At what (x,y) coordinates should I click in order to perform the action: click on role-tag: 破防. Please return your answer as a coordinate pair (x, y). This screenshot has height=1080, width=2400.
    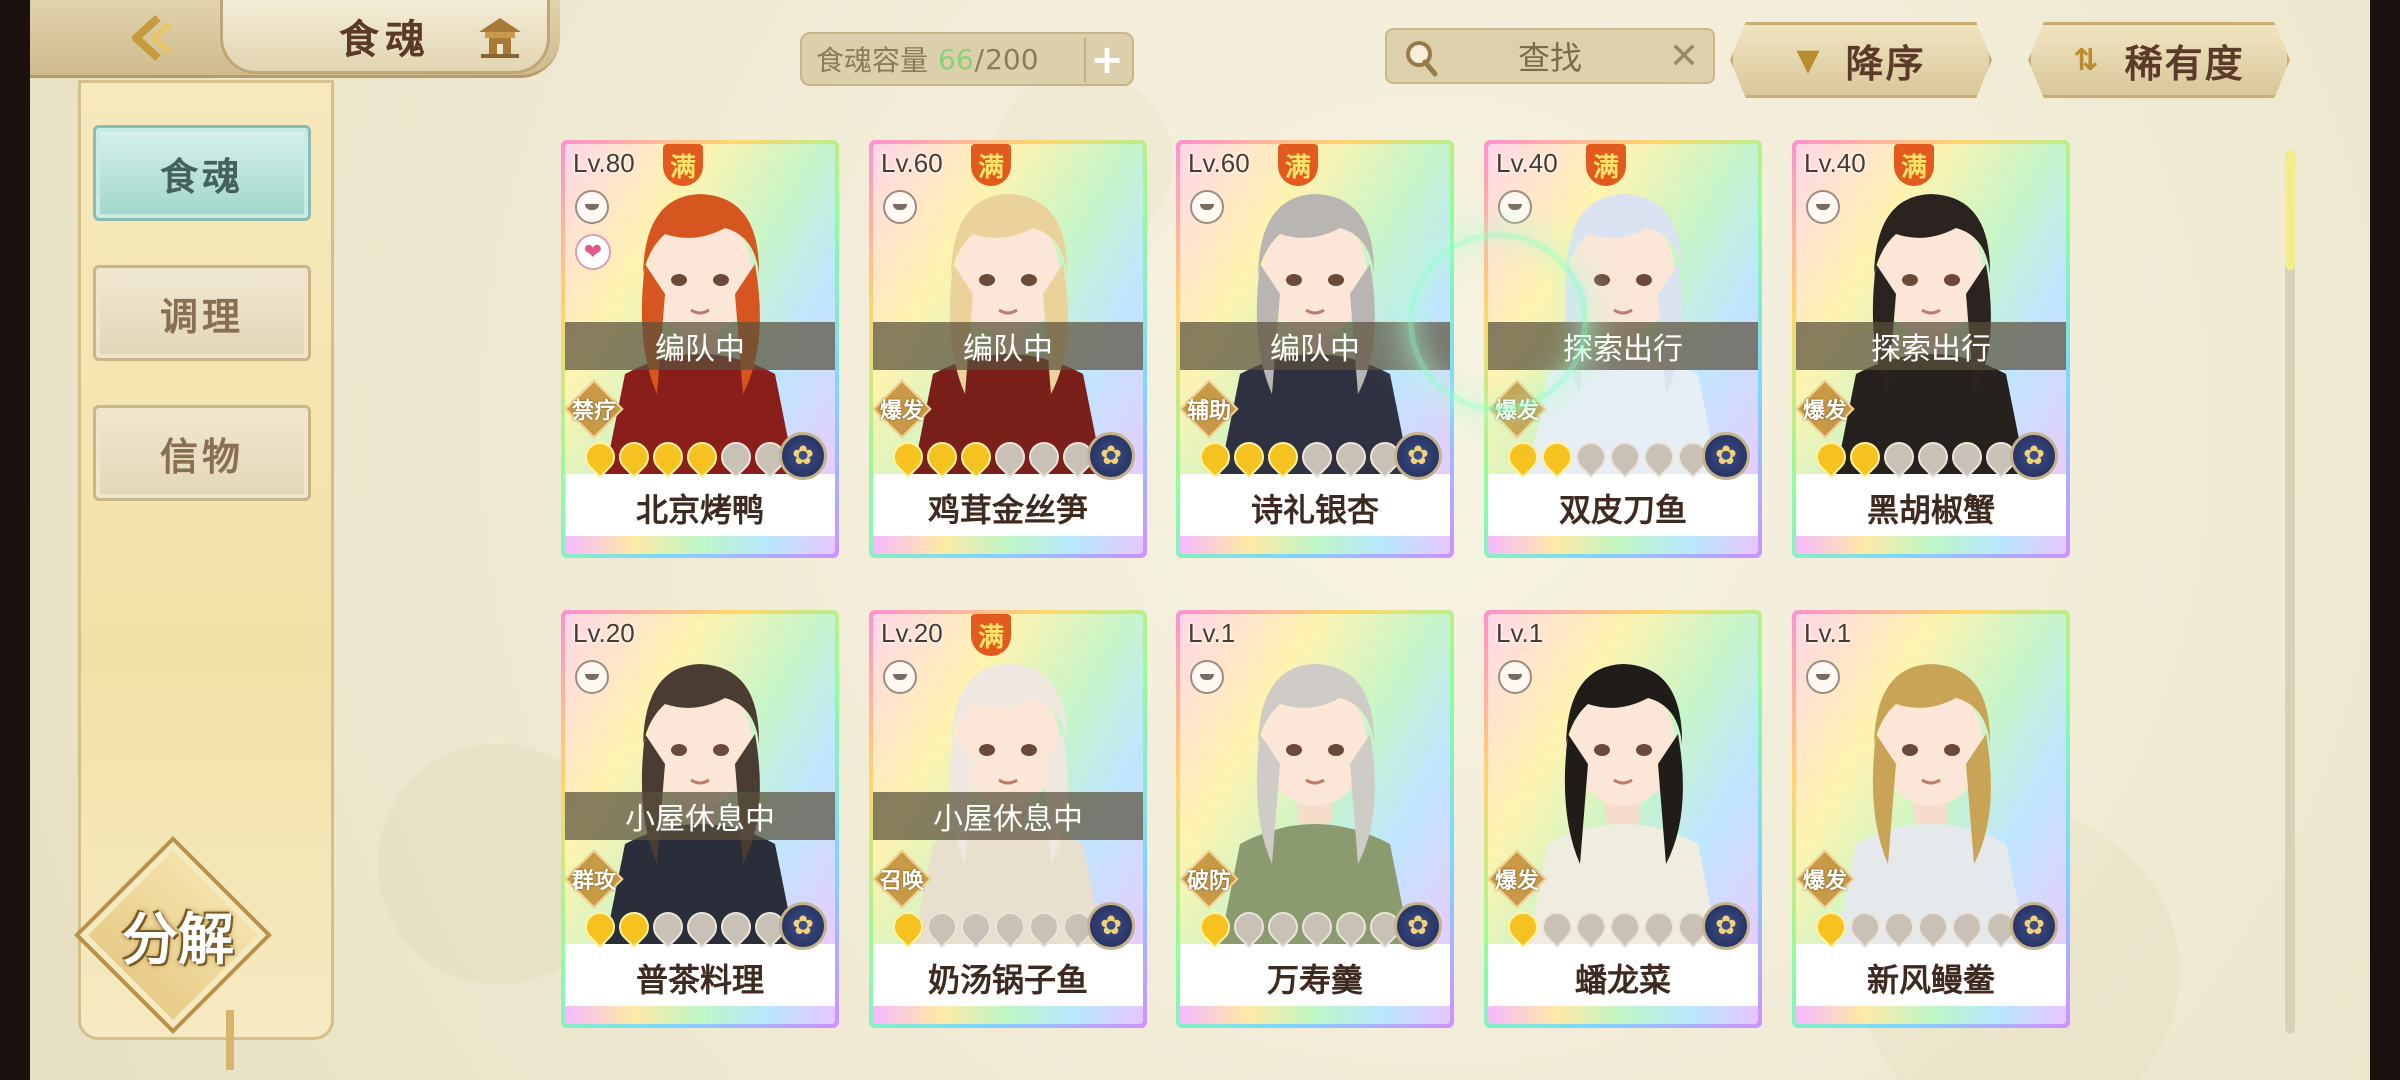
    Looking at the image, I should click on (1210, 879).